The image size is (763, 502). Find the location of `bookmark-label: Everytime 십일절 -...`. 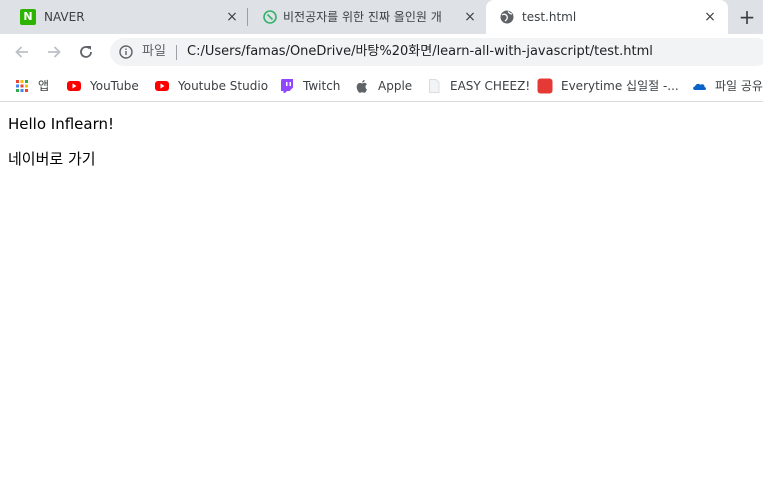

bookmark-label: Everytime 십일절 -... is located at coordinates (620, 86).